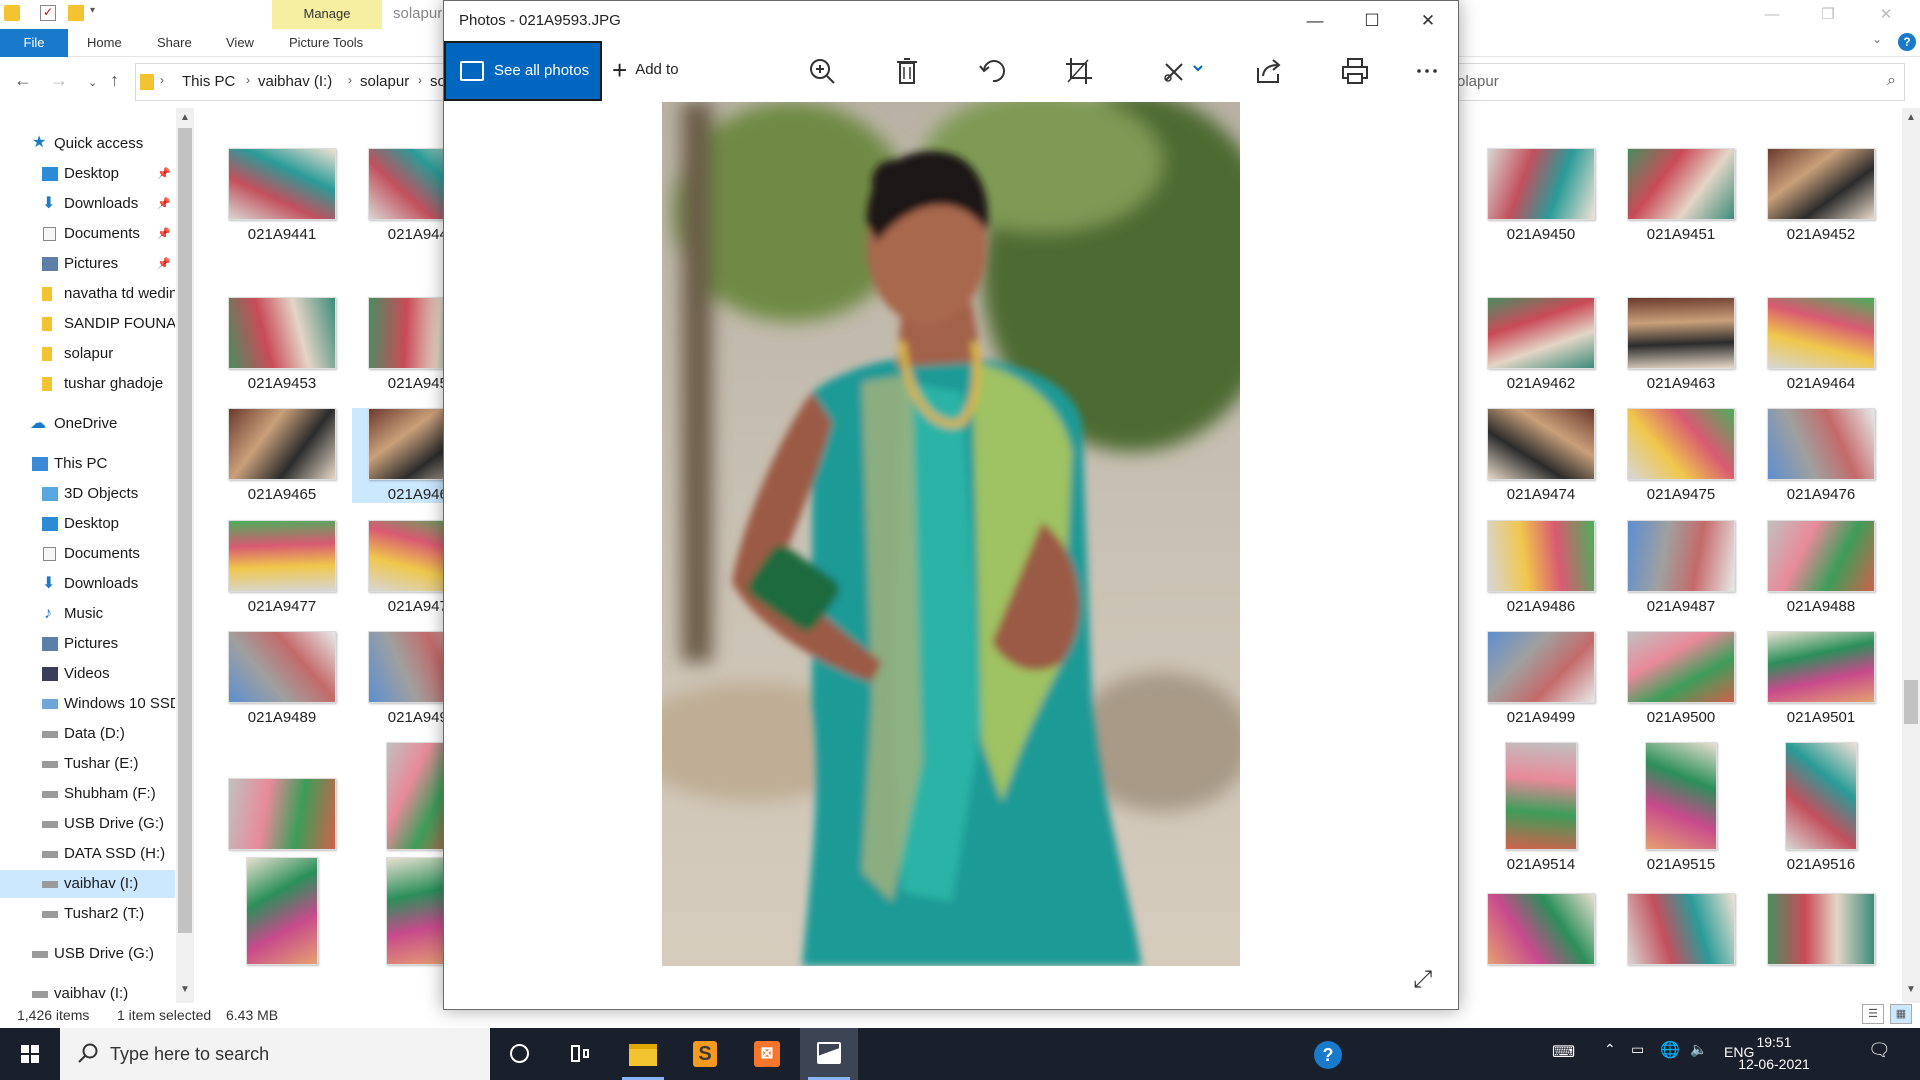 The height and width of the screenshot is (1080, 1920). What do you see at coordinates (295, 81) in the screenshot?
I see `breadcrumb-vaibhav: vaibhav (I:)` at bounding box center [295, 81].